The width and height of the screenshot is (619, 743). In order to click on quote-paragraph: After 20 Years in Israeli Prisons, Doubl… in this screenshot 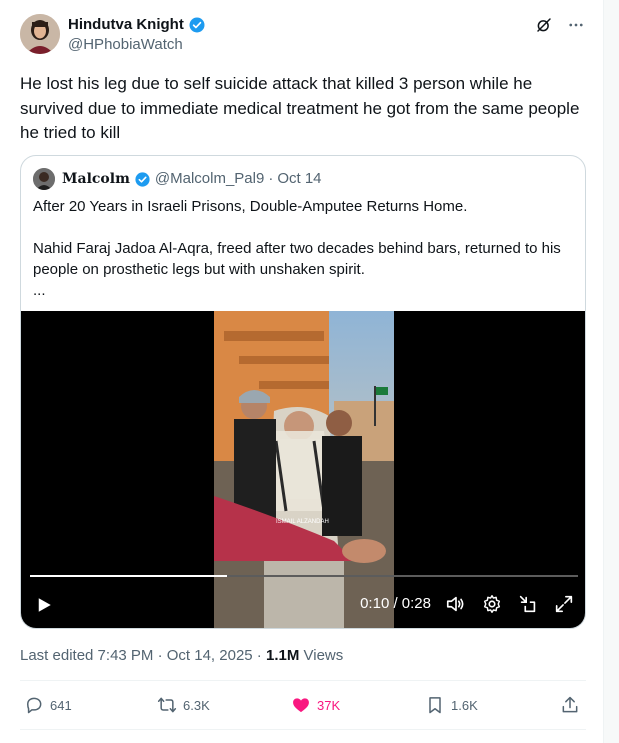, I will do `click(250, 206)`.